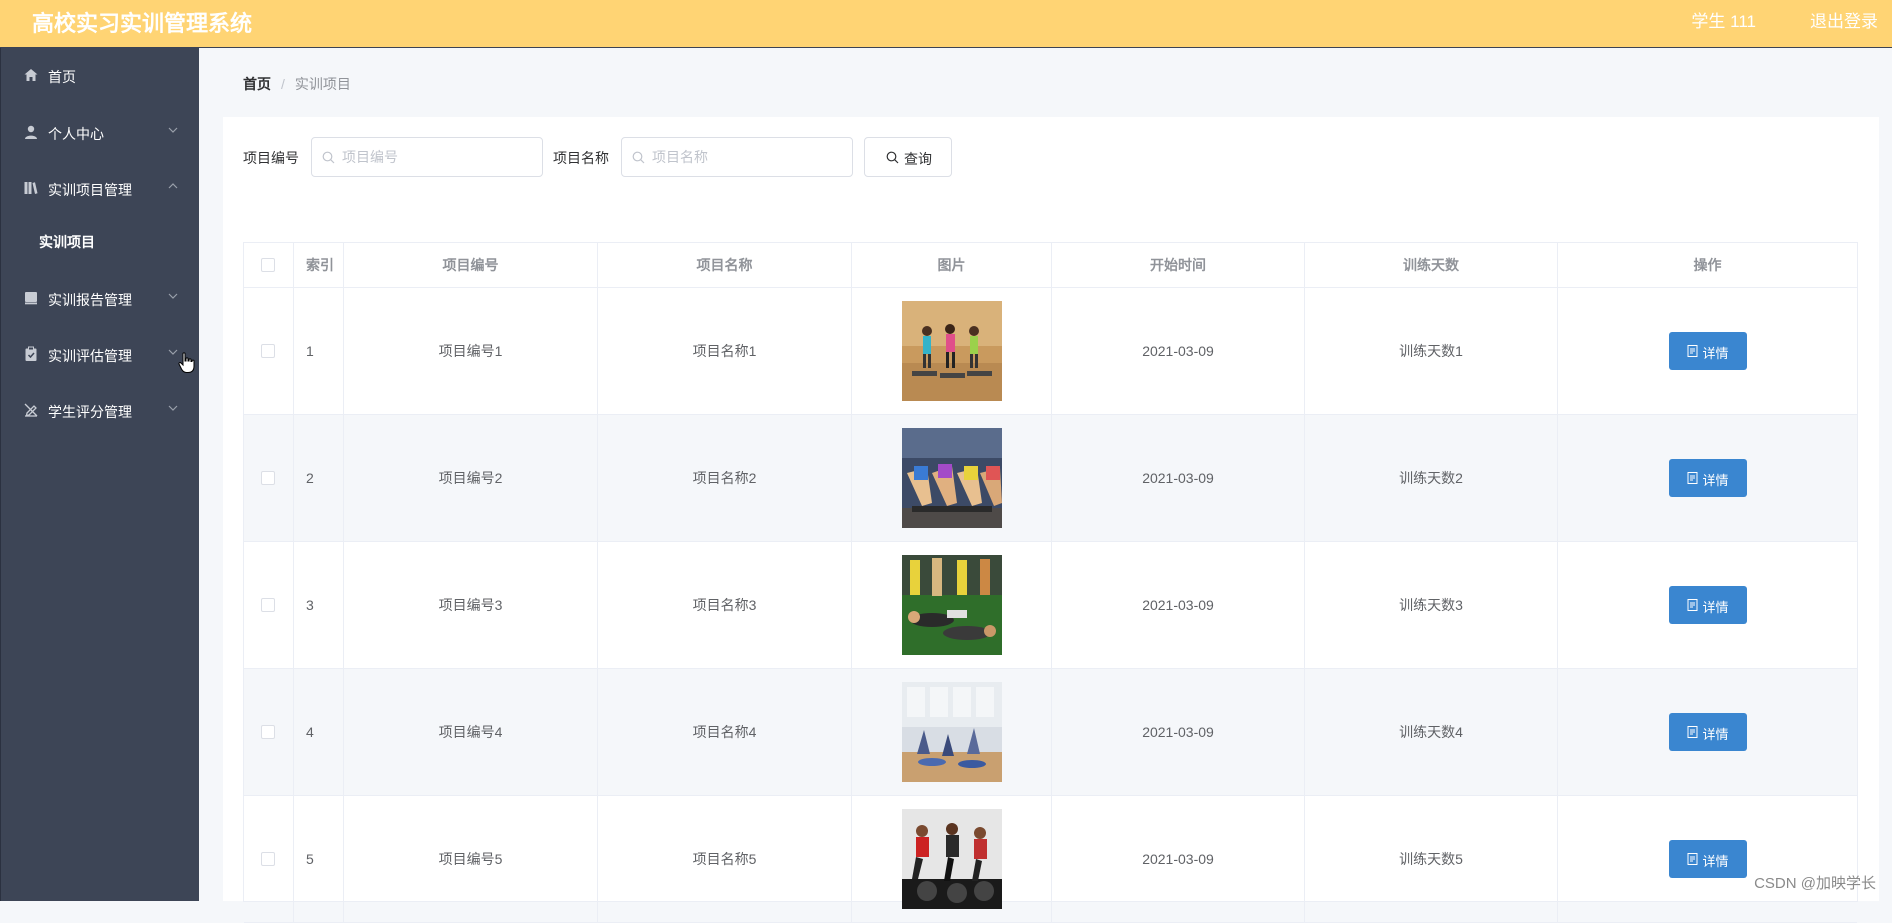  I want to click on name-cell: 项目名称4, so click(725, 732).